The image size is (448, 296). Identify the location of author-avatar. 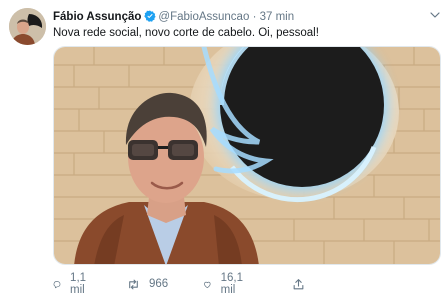
(27, 26).